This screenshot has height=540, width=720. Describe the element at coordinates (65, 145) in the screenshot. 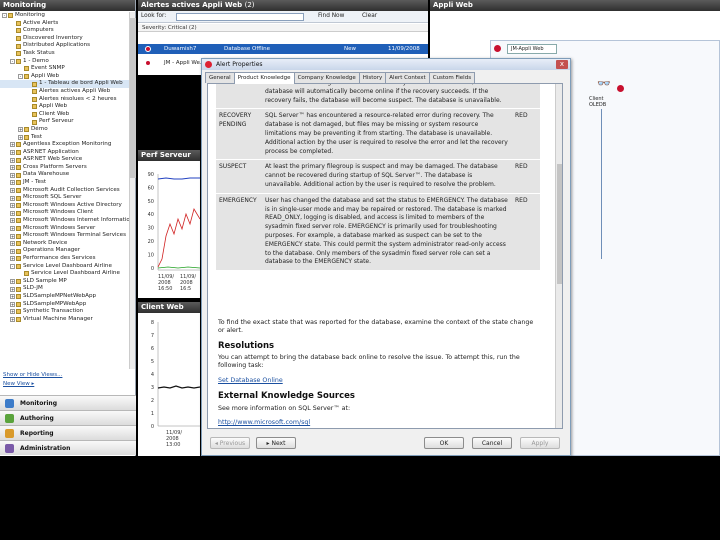

I see `tree-item: + Agentless Exception Monitoring` at that location.